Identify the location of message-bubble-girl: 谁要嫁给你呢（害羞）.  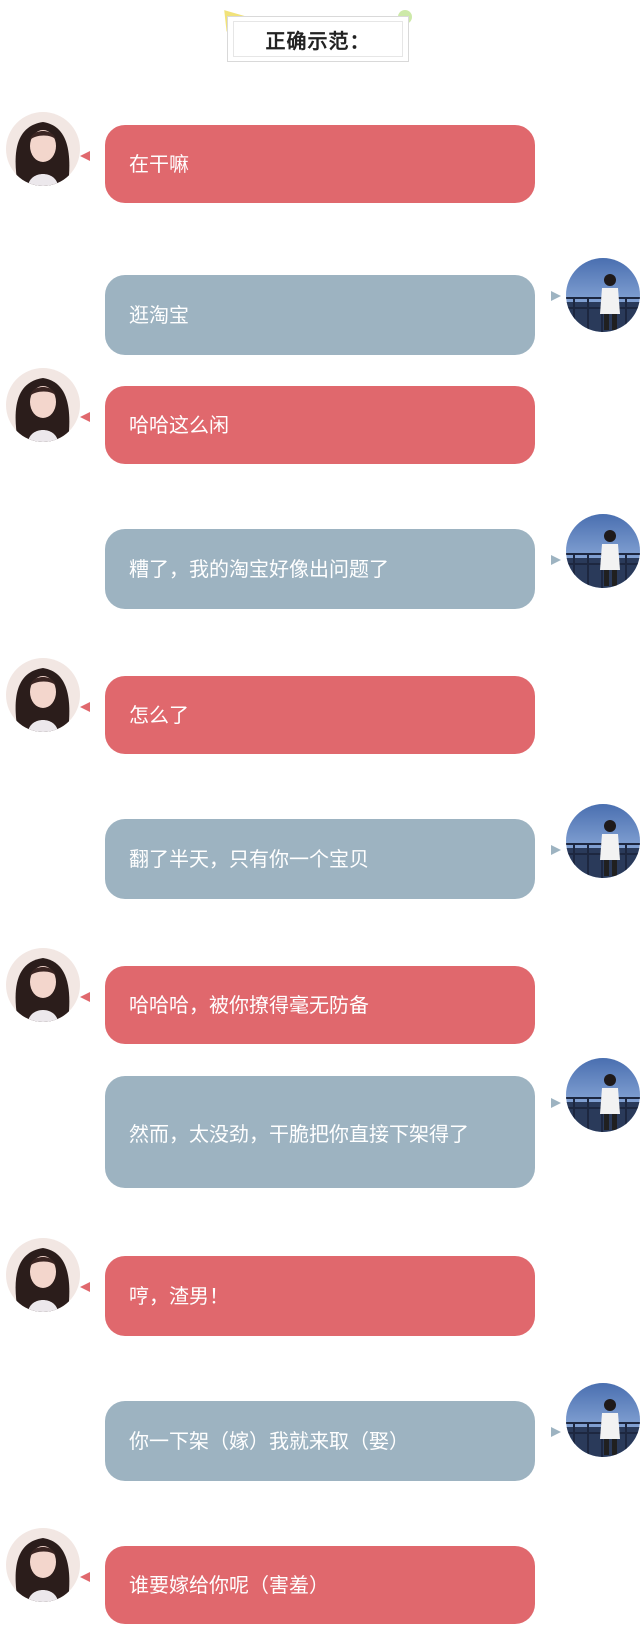
(320, 1585).